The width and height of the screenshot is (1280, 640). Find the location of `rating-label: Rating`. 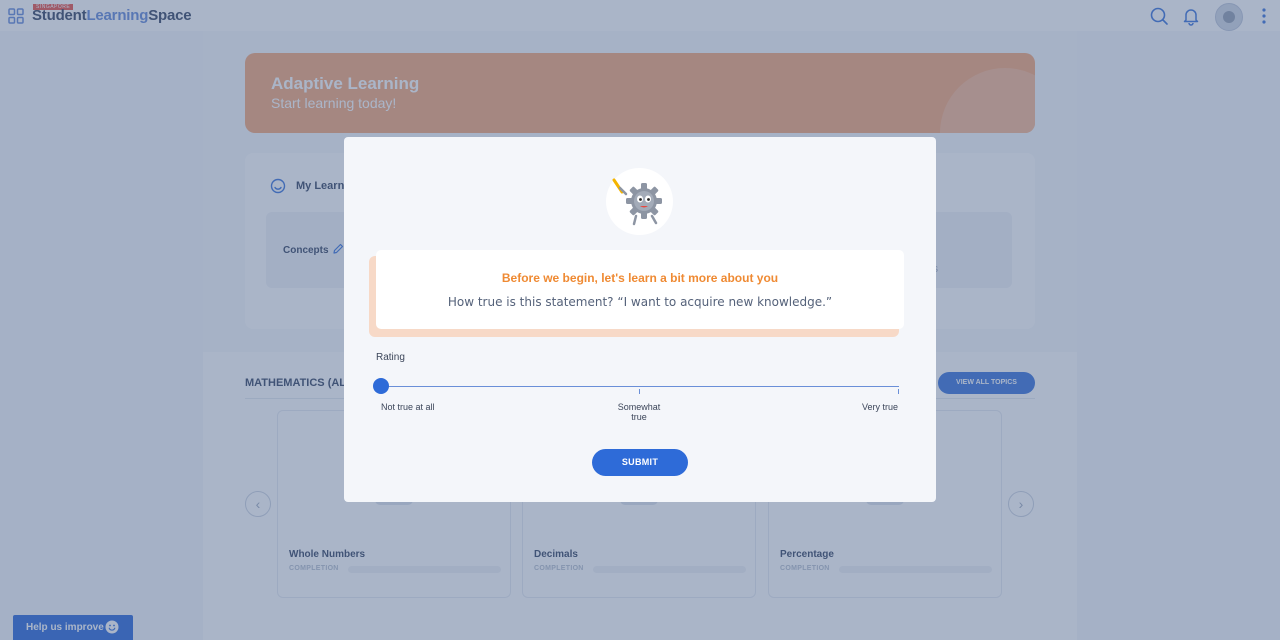

rating-label: Rating is located at coordinates (390, 357).